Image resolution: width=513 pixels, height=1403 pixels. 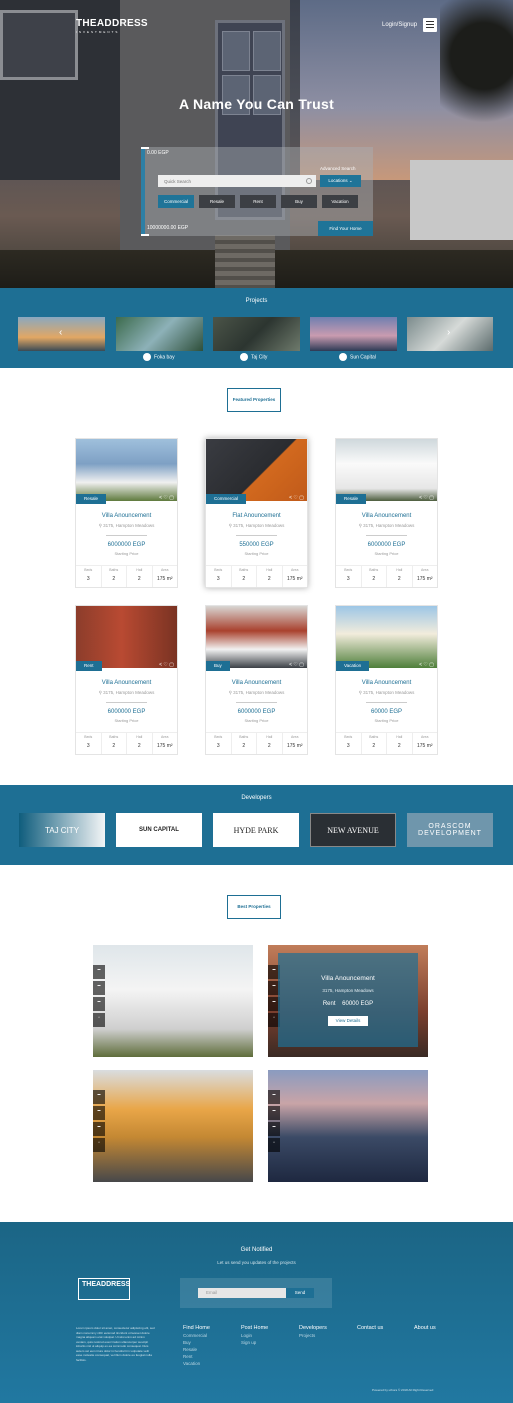 I want to click on login-signup-link: Login/Signup, so click(x=399, y=25).